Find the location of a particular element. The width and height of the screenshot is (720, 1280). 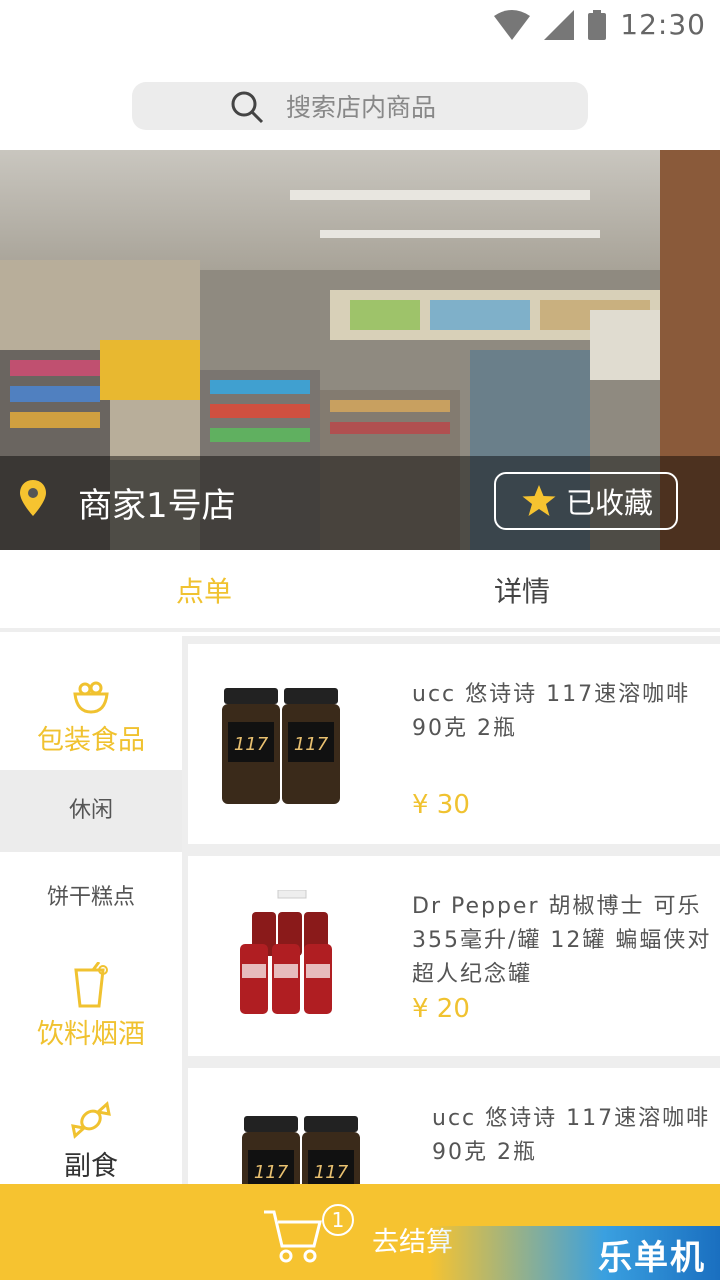

favorite-label: 已收藏 is located at coordinates (610, 503).